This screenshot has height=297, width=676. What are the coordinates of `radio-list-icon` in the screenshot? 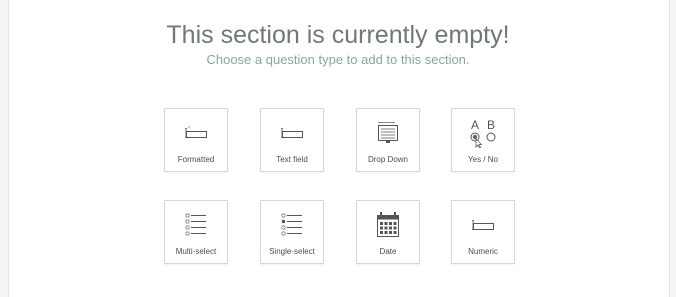 It's located at (292, 225).